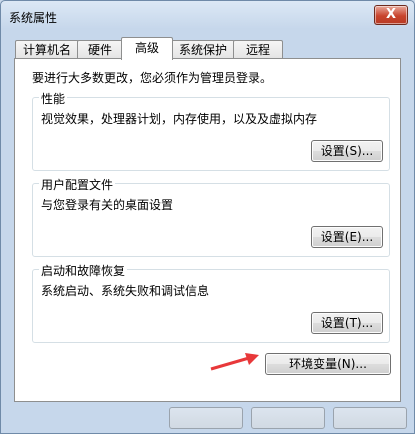 Image resolution: width=415 pixels, height=434 pixels. What do you see at coordinates (100, 49) in the screenshot?
I see `tab-hardware: 硬件` at bounding box center [100, 49].